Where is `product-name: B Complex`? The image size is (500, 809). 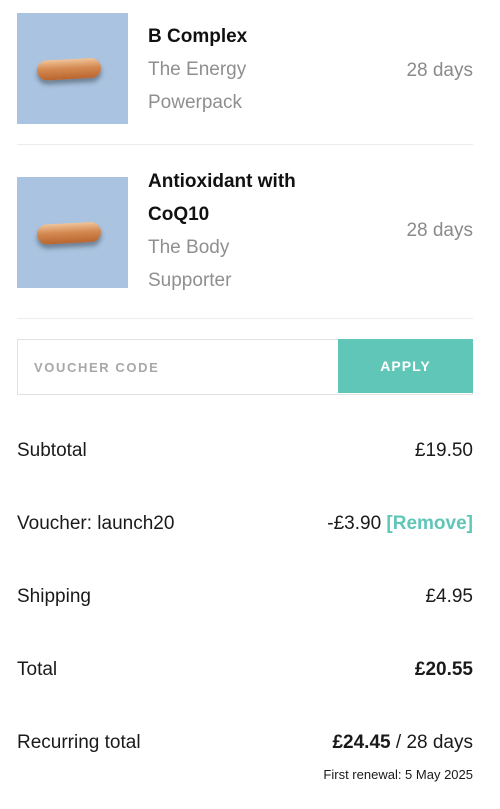
product-name: B Complex is located at coordinates (198, 36).